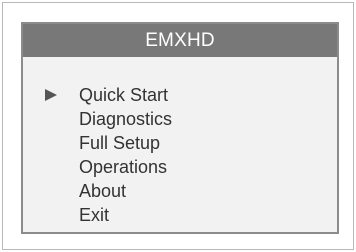  Describe the element at coordinates (180, 167) in the screenshot. I see `menu-item-operations: Operations` at that location.